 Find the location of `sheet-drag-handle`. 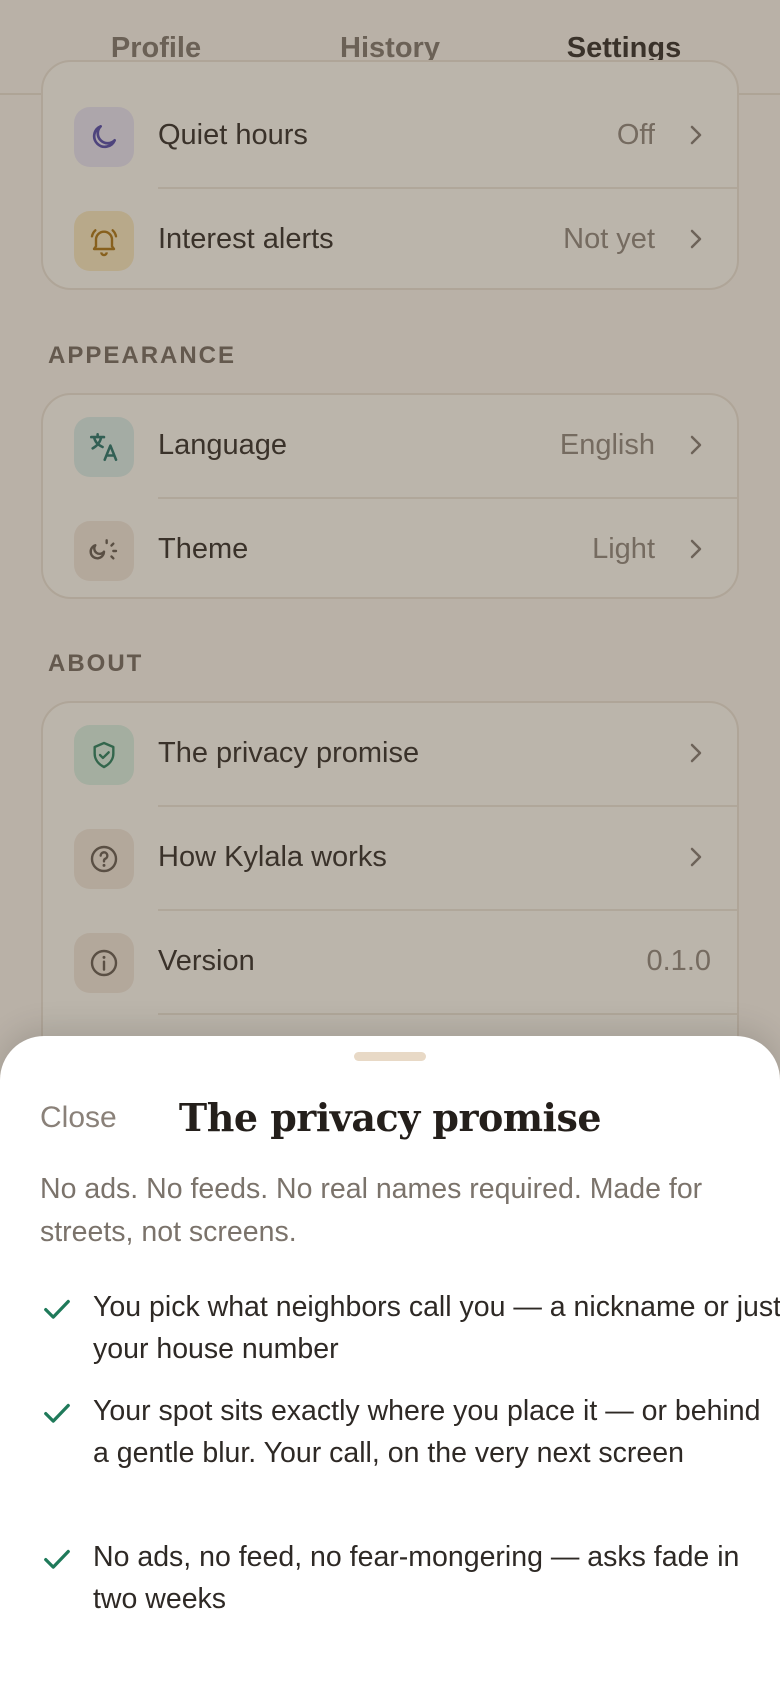

sheet-drag-handle is located at coordinates (390, 1056).